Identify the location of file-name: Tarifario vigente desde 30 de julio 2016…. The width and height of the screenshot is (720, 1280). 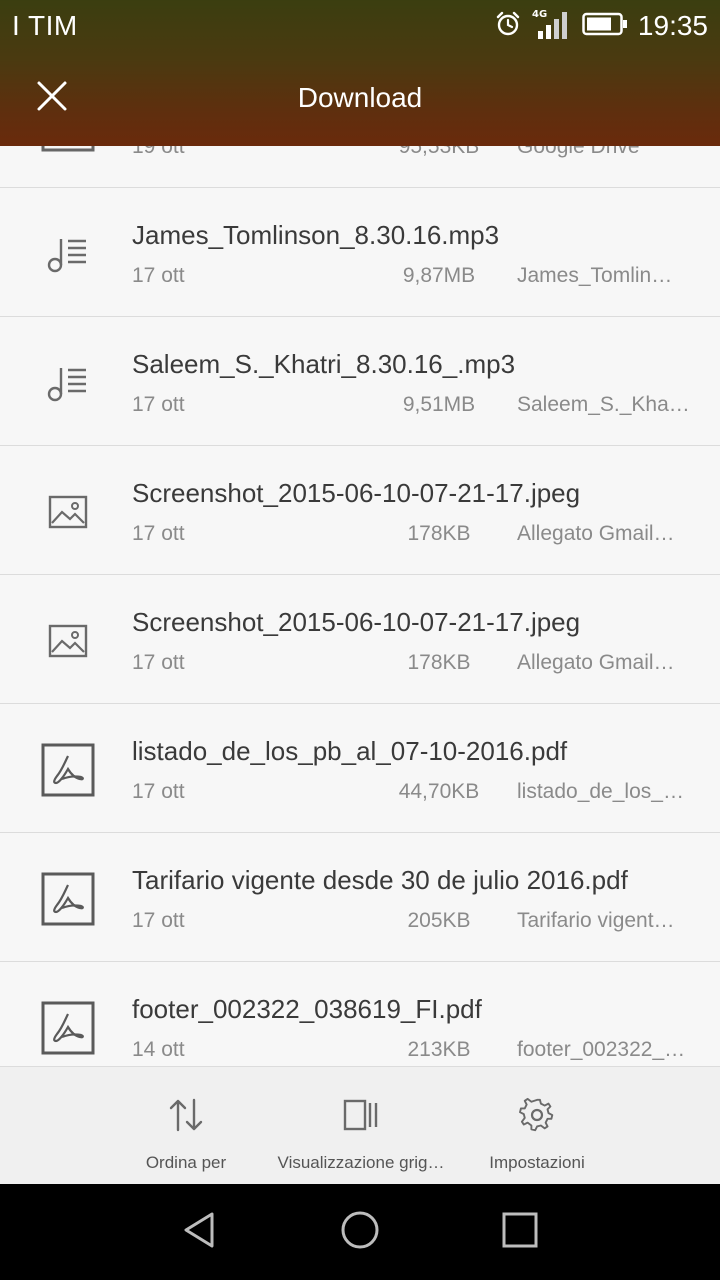
(380, 880).